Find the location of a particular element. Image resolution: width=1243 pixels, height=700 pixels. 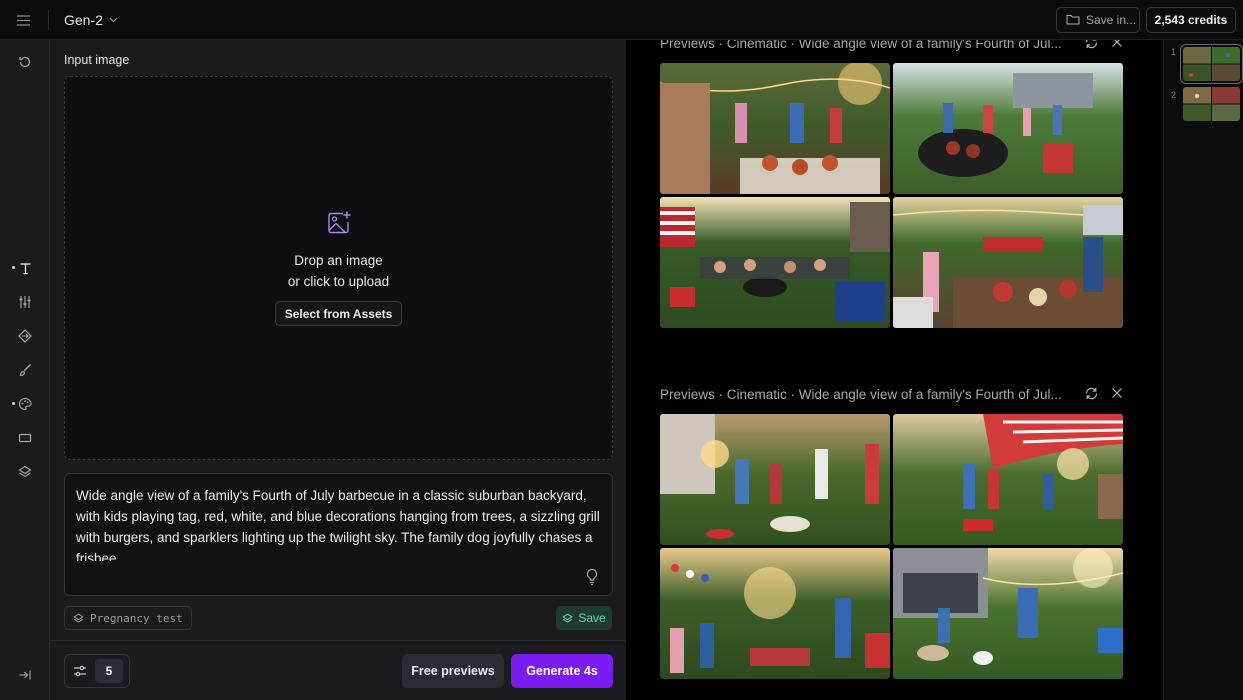

motion-brush-button is located at coordinates (25, 370).